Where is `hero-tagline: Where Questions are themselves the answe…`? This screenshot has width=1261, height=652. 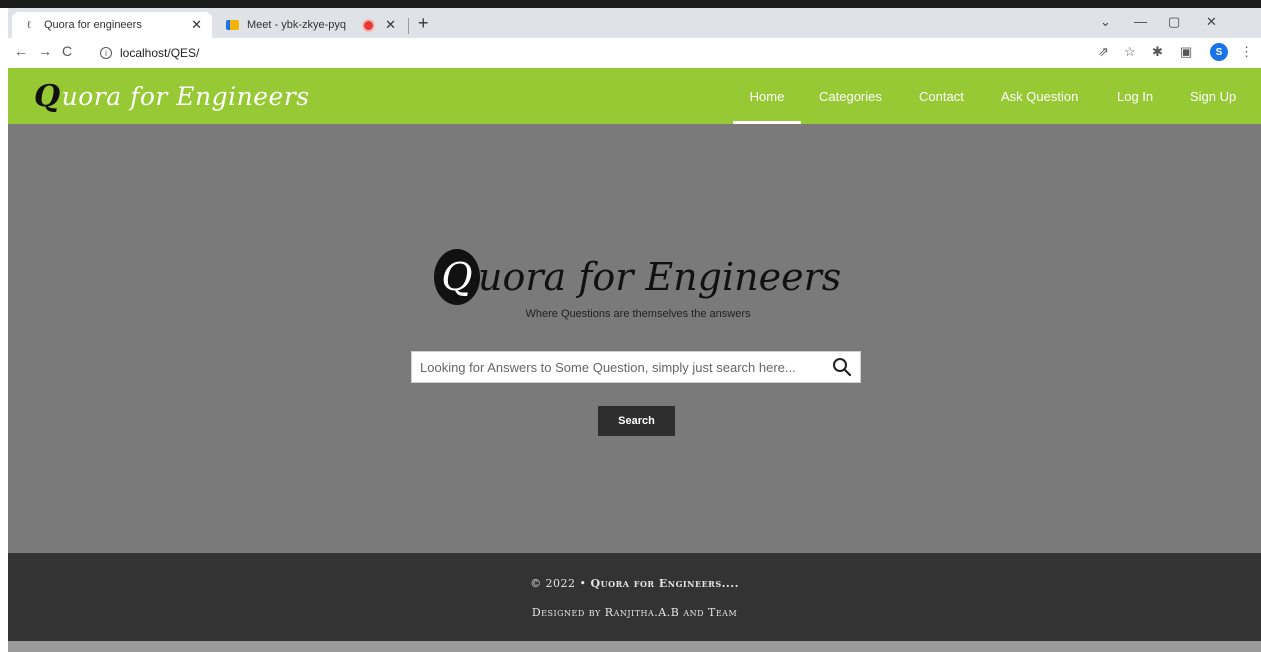
hero-tagline: Where Questions are themselves the answe… is located at coordinates (638, 314).